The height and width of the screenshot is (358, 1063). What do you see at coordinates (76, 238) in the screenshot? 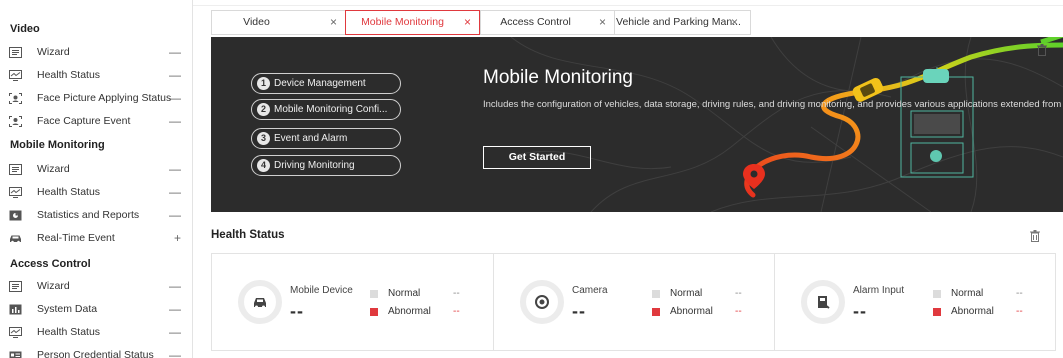
I see `sidebar-item-label: Real-Time Event` at bounding box center [76, 238].